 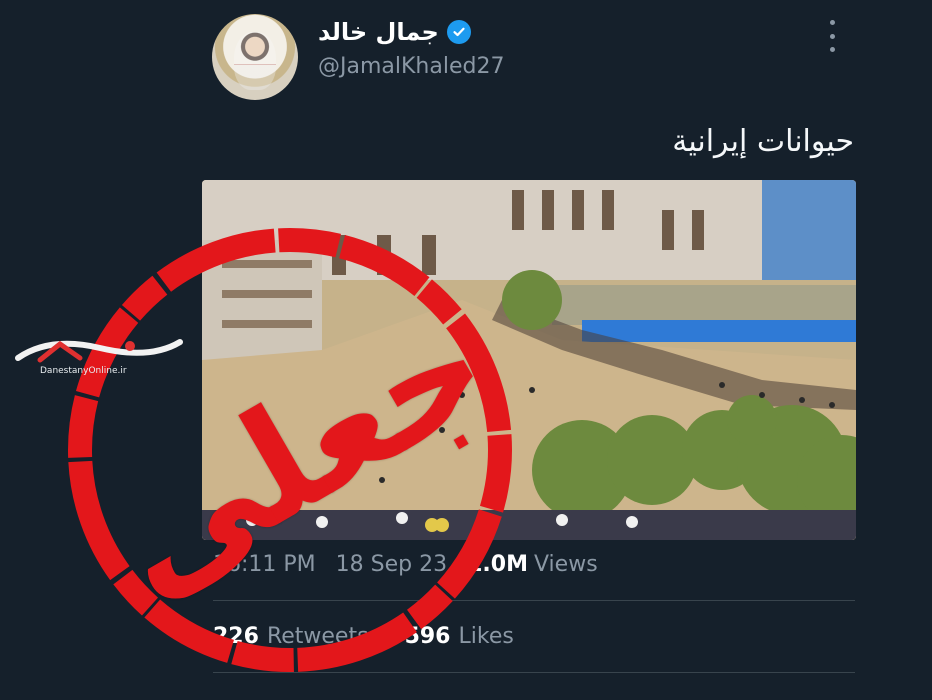 I want to click on retweets-label: Retweets, so click(x=317, y=636).